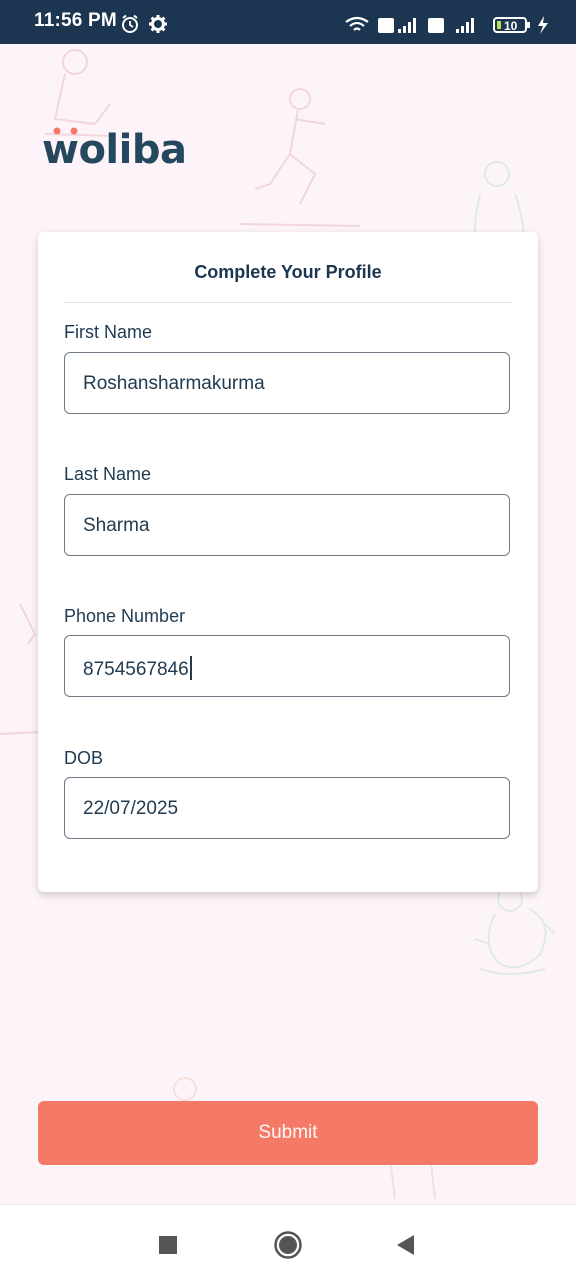 The width and height of the screenshot is (576, 1281). Describe the element at coordinates (108, 332) in the screenshot. I see `first-name-label: First Name` at that location.